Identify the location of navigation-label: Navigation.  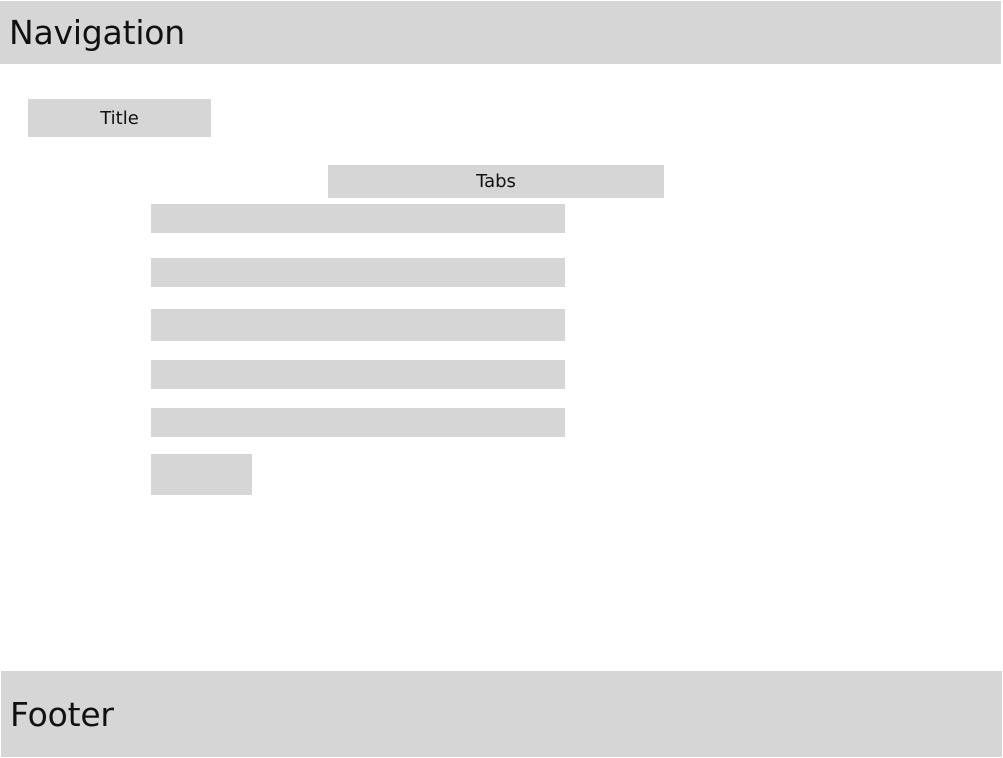
(97, 32).